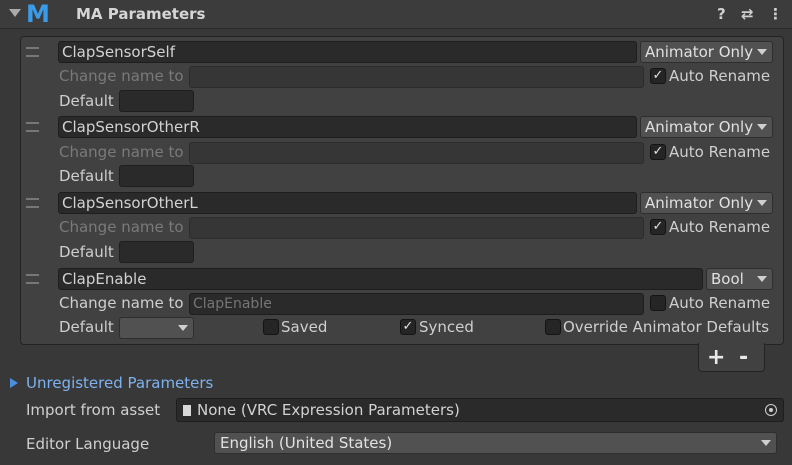 The height and width of the screenshot is (465, 792). I want to click on import-asset-field: None (VRC Expression Parameters), so click(480, 410).